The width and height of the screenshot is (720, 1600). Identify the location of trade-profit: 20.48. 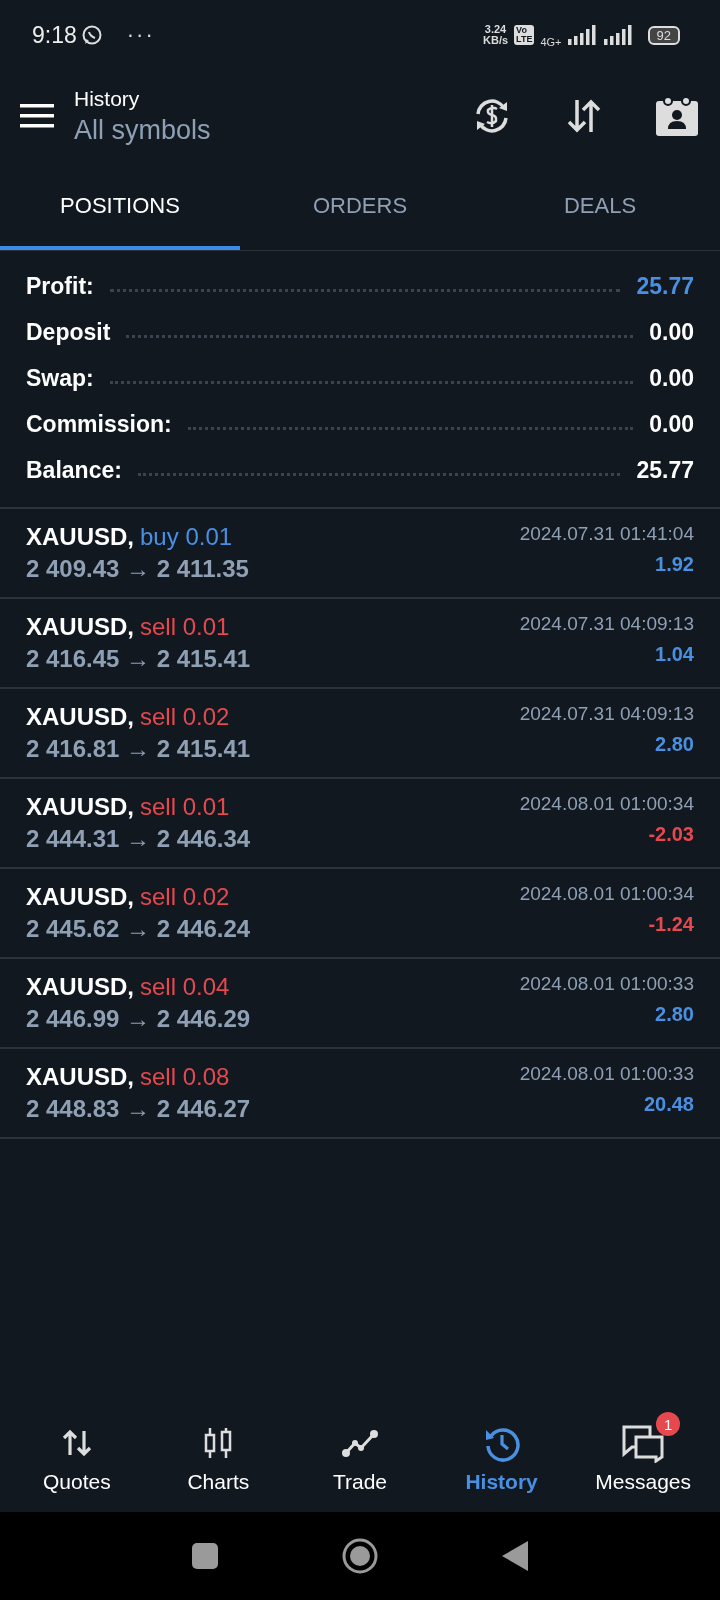
(668, 1104).